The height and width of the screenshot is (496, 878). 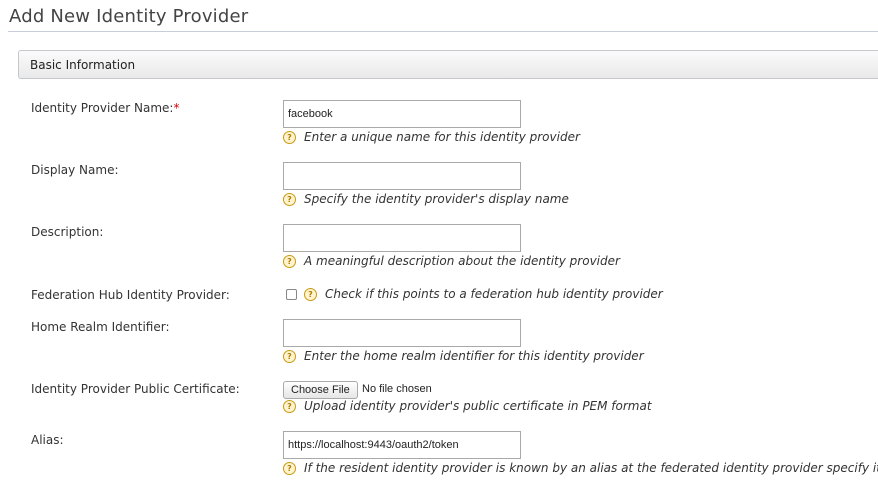 I want to click on certificate-label: Identity Provider Public Certificate:, so click(x=135, y=389).